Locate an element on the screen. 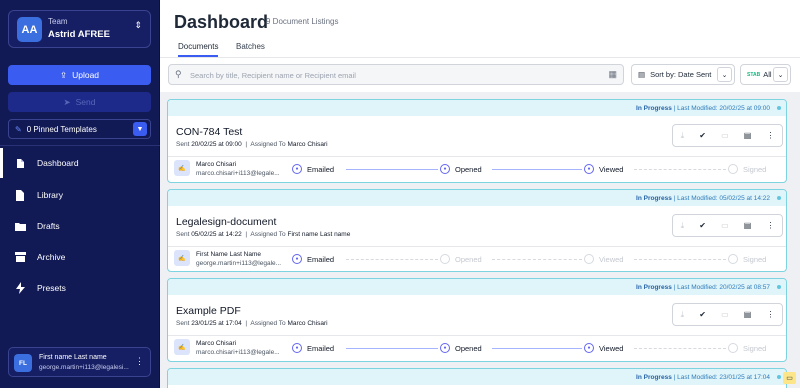 This screenshot has height=388, width=800. assigned-to: Marco Chisari is located at coordinates (307, 144).